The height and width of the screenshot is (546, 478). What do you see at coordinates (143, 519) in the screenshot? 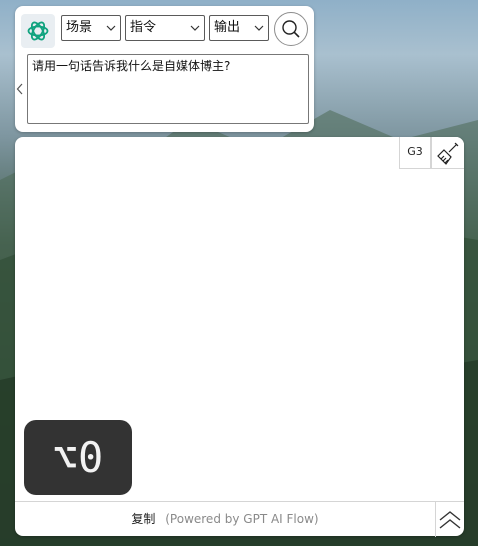
I see `copy-button: 复制` at bounding box center [143, 519].